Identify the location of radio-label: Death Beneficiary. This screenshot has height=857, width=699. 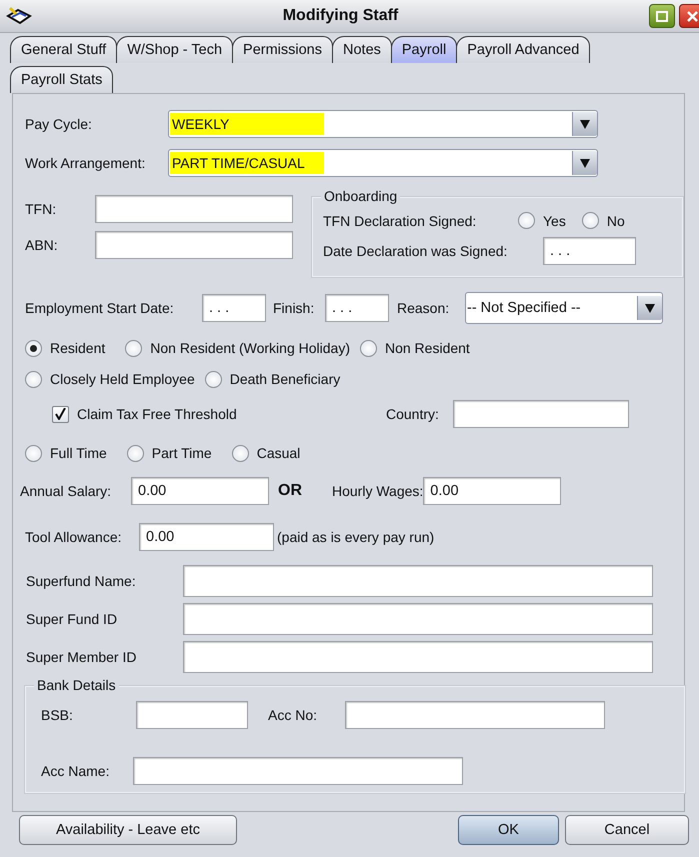
(285, 379).